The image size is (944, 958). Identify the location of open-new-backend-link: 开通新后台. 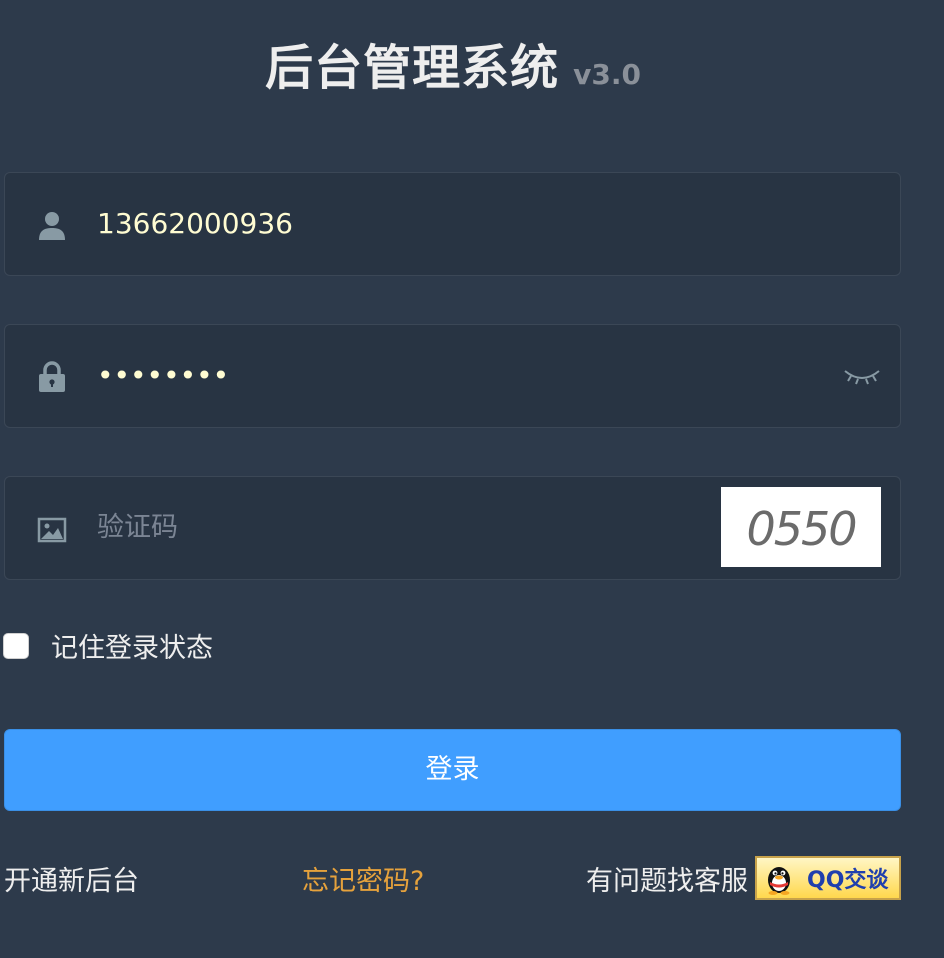
(71, 882).